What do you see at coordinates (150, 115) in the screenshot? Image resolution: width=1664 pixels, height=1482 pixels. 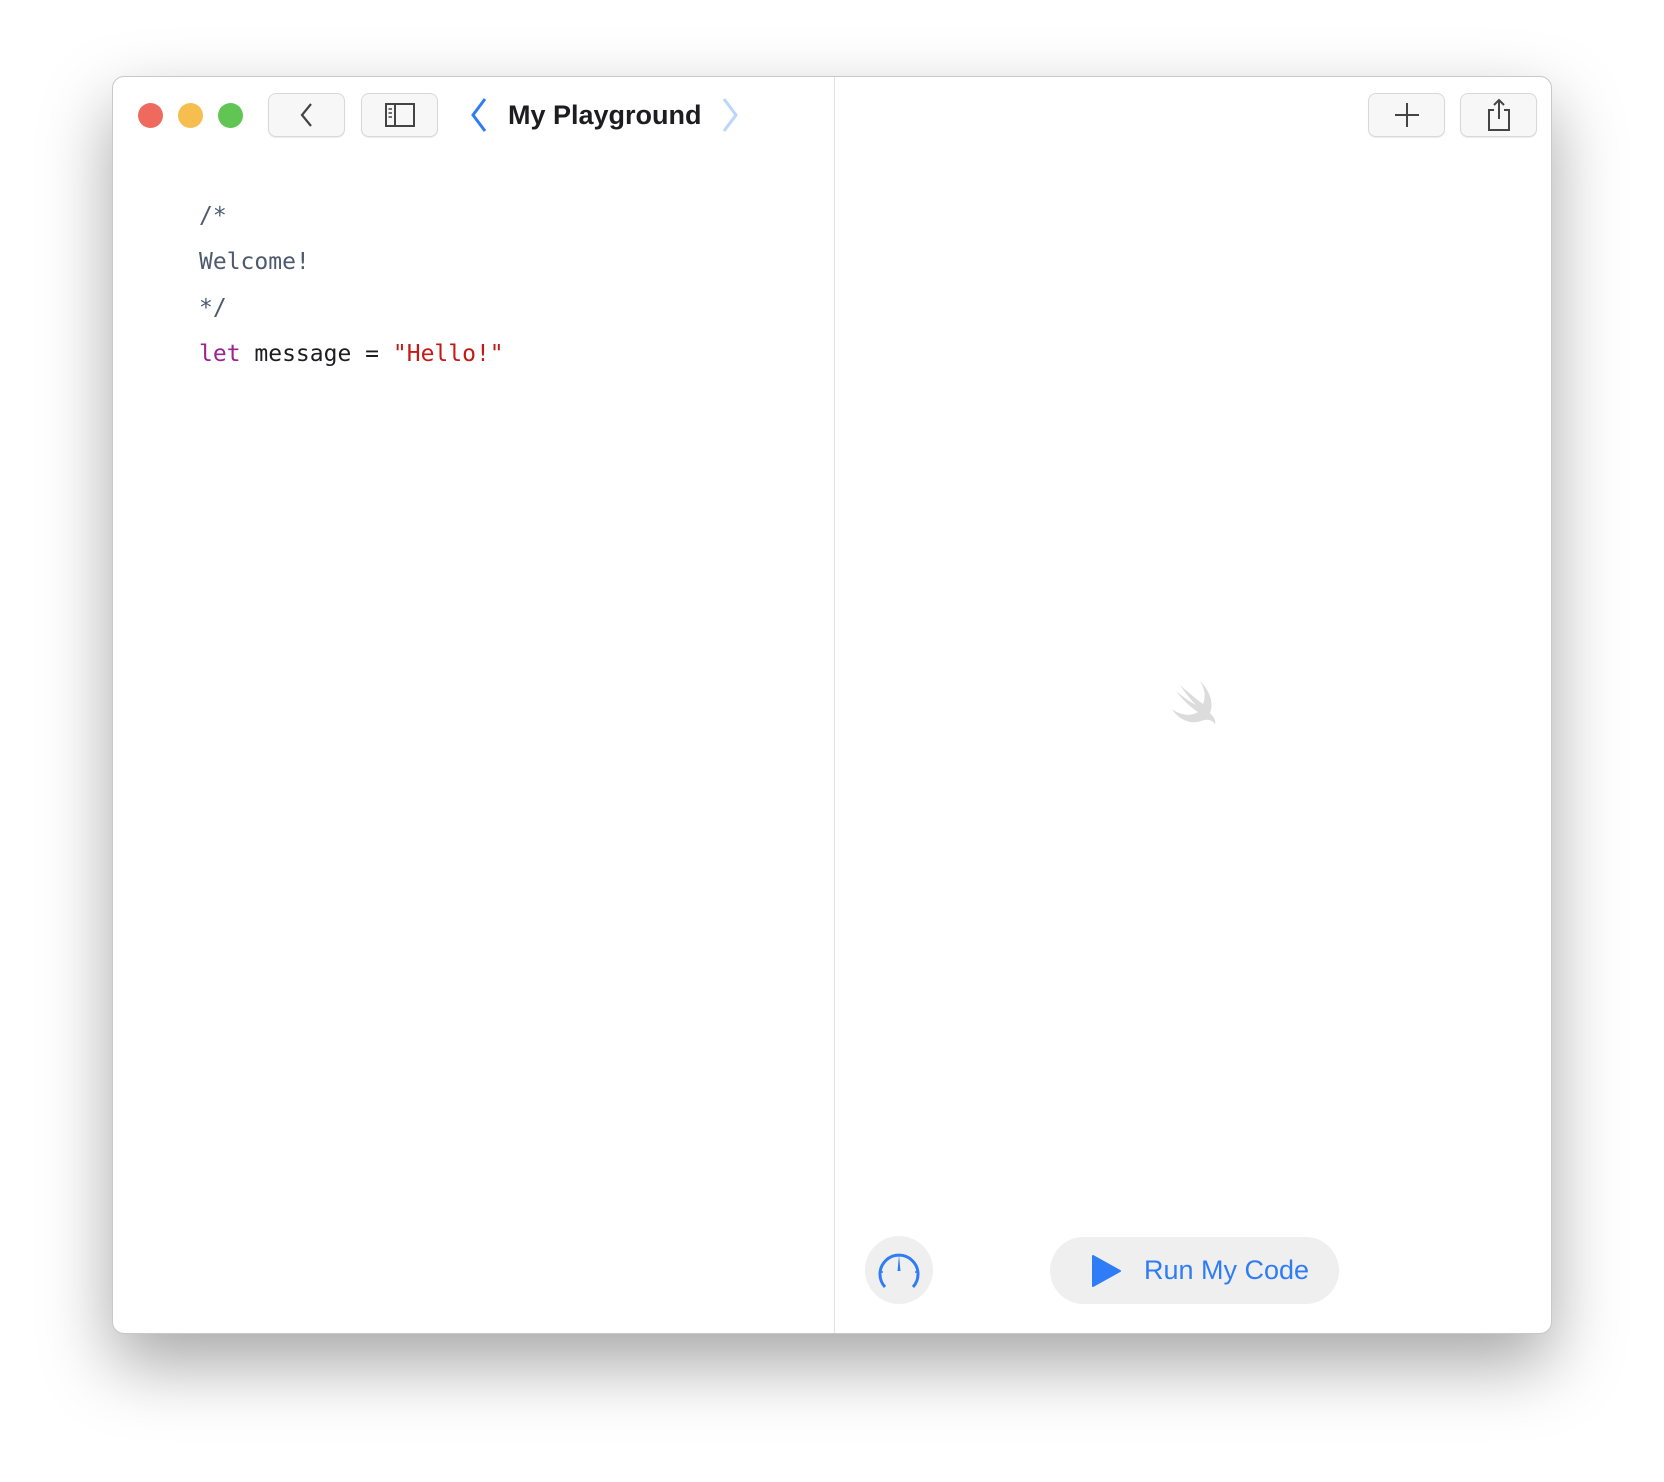 I see `close-window-button` at bounding box center [150, 115].